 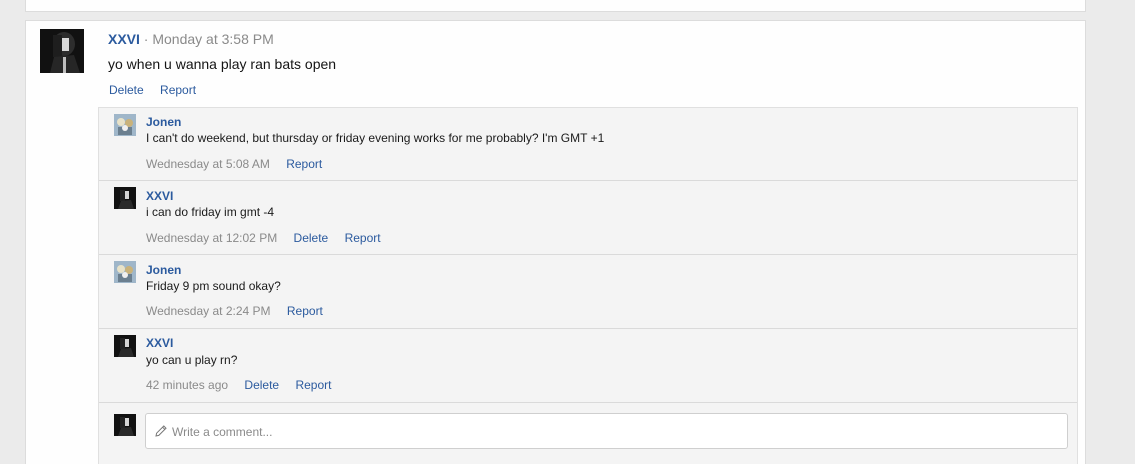 I want to click on comment-meta: Wednesday at 2:24 PM Report, so click(x=234, y=311).